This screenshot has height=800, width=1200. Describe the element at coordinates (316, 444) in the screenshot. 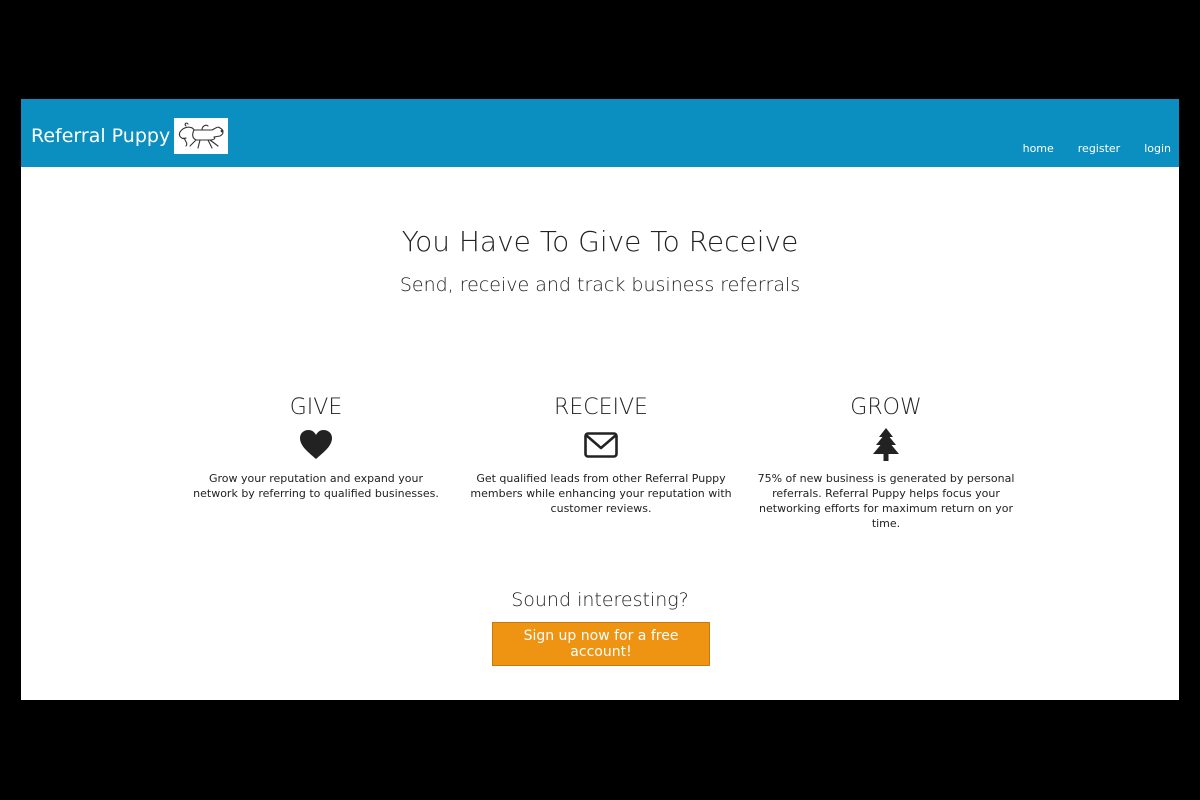

I see `heart-icon` at that location.